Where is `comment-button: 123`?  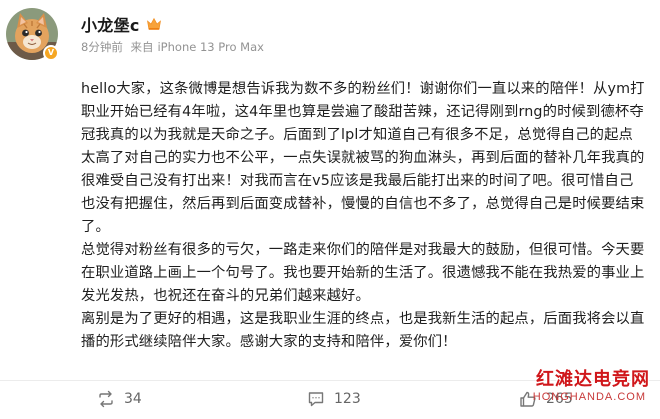
comment-button: 123 is located at coordinates (334, 399).